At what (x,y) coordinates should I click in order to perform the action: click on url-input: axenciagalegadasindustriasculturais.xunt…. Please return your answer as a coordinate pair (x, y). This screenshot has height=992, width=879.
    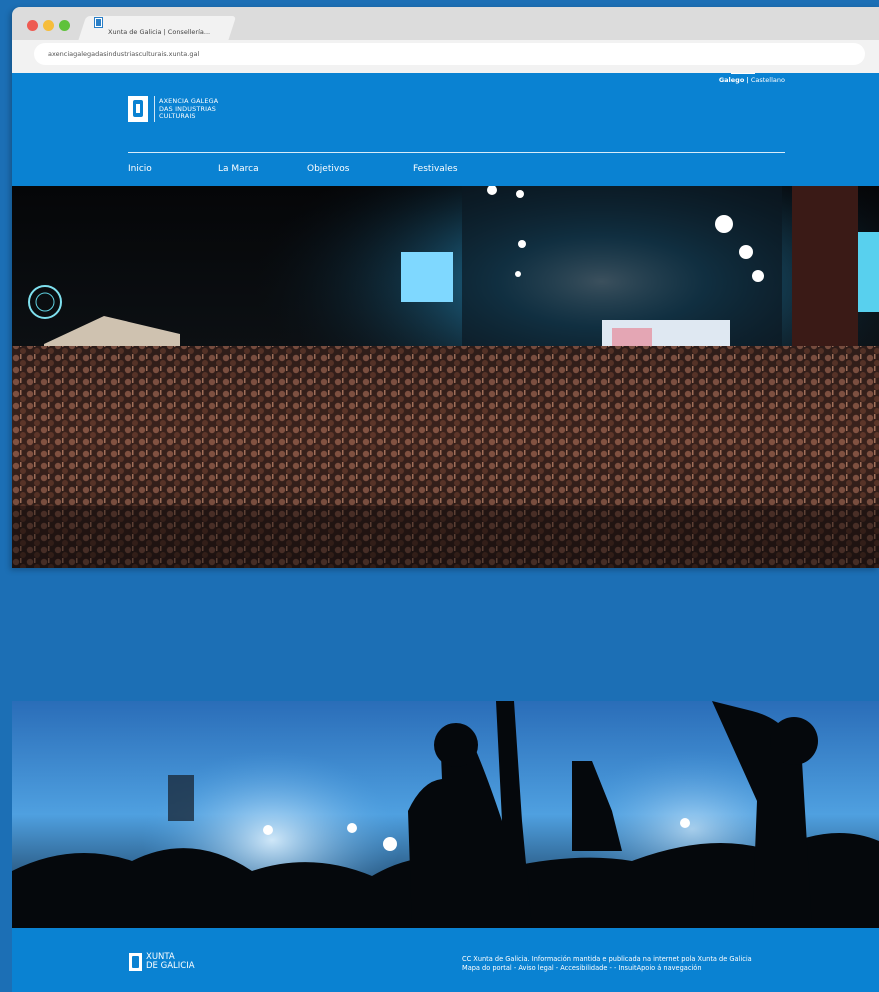
    Looking at the image, I should click on (449, 54).